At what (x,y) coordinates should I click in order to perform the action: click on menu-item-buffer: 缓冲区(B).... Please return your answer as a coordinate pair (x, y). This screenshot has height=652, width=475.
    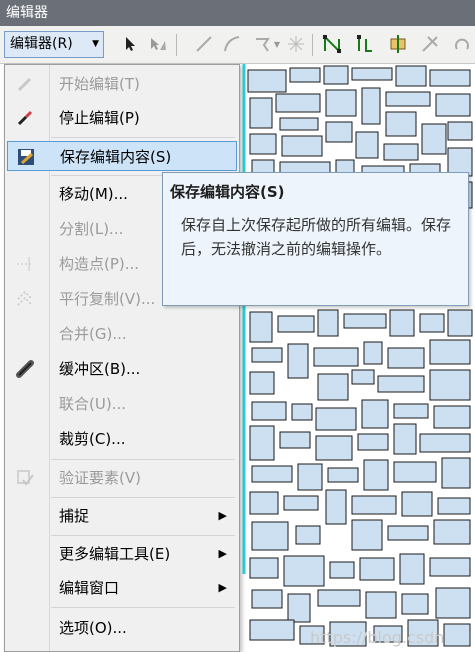
    Looking at the image, I should click on (122, 369).